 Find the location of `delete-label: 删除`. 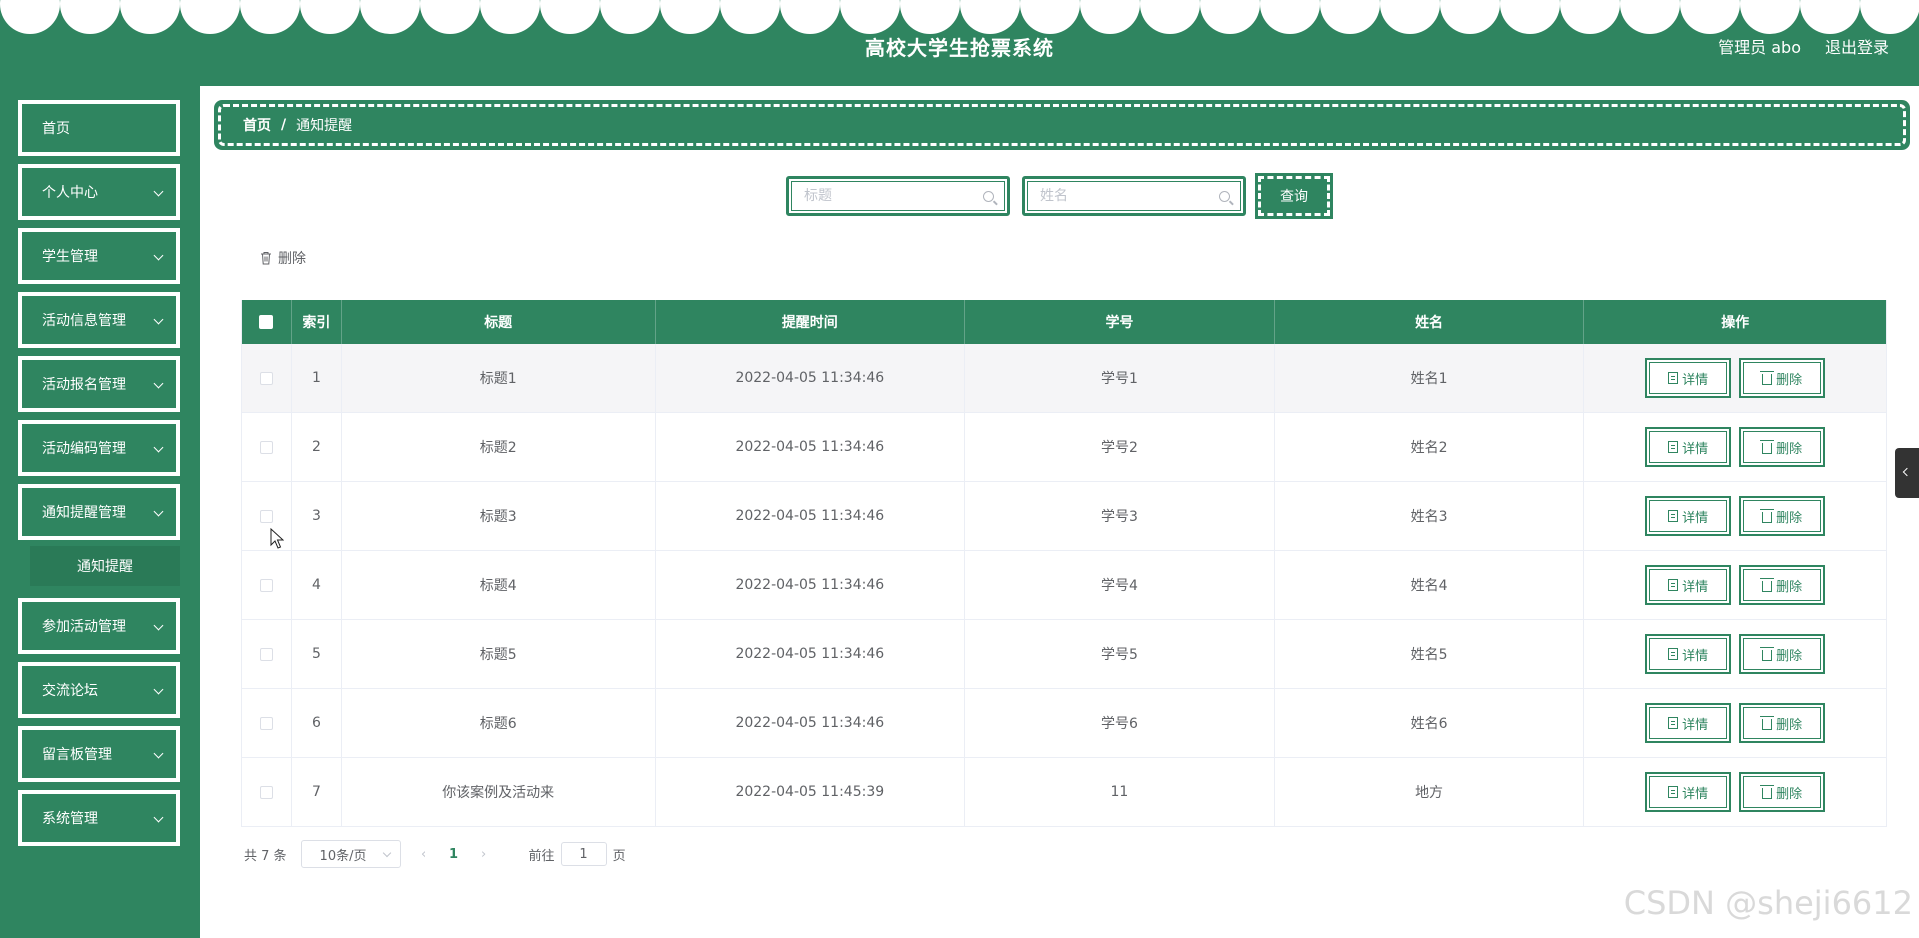

delete-label: 删除 is located at coordinates (1789, 380).